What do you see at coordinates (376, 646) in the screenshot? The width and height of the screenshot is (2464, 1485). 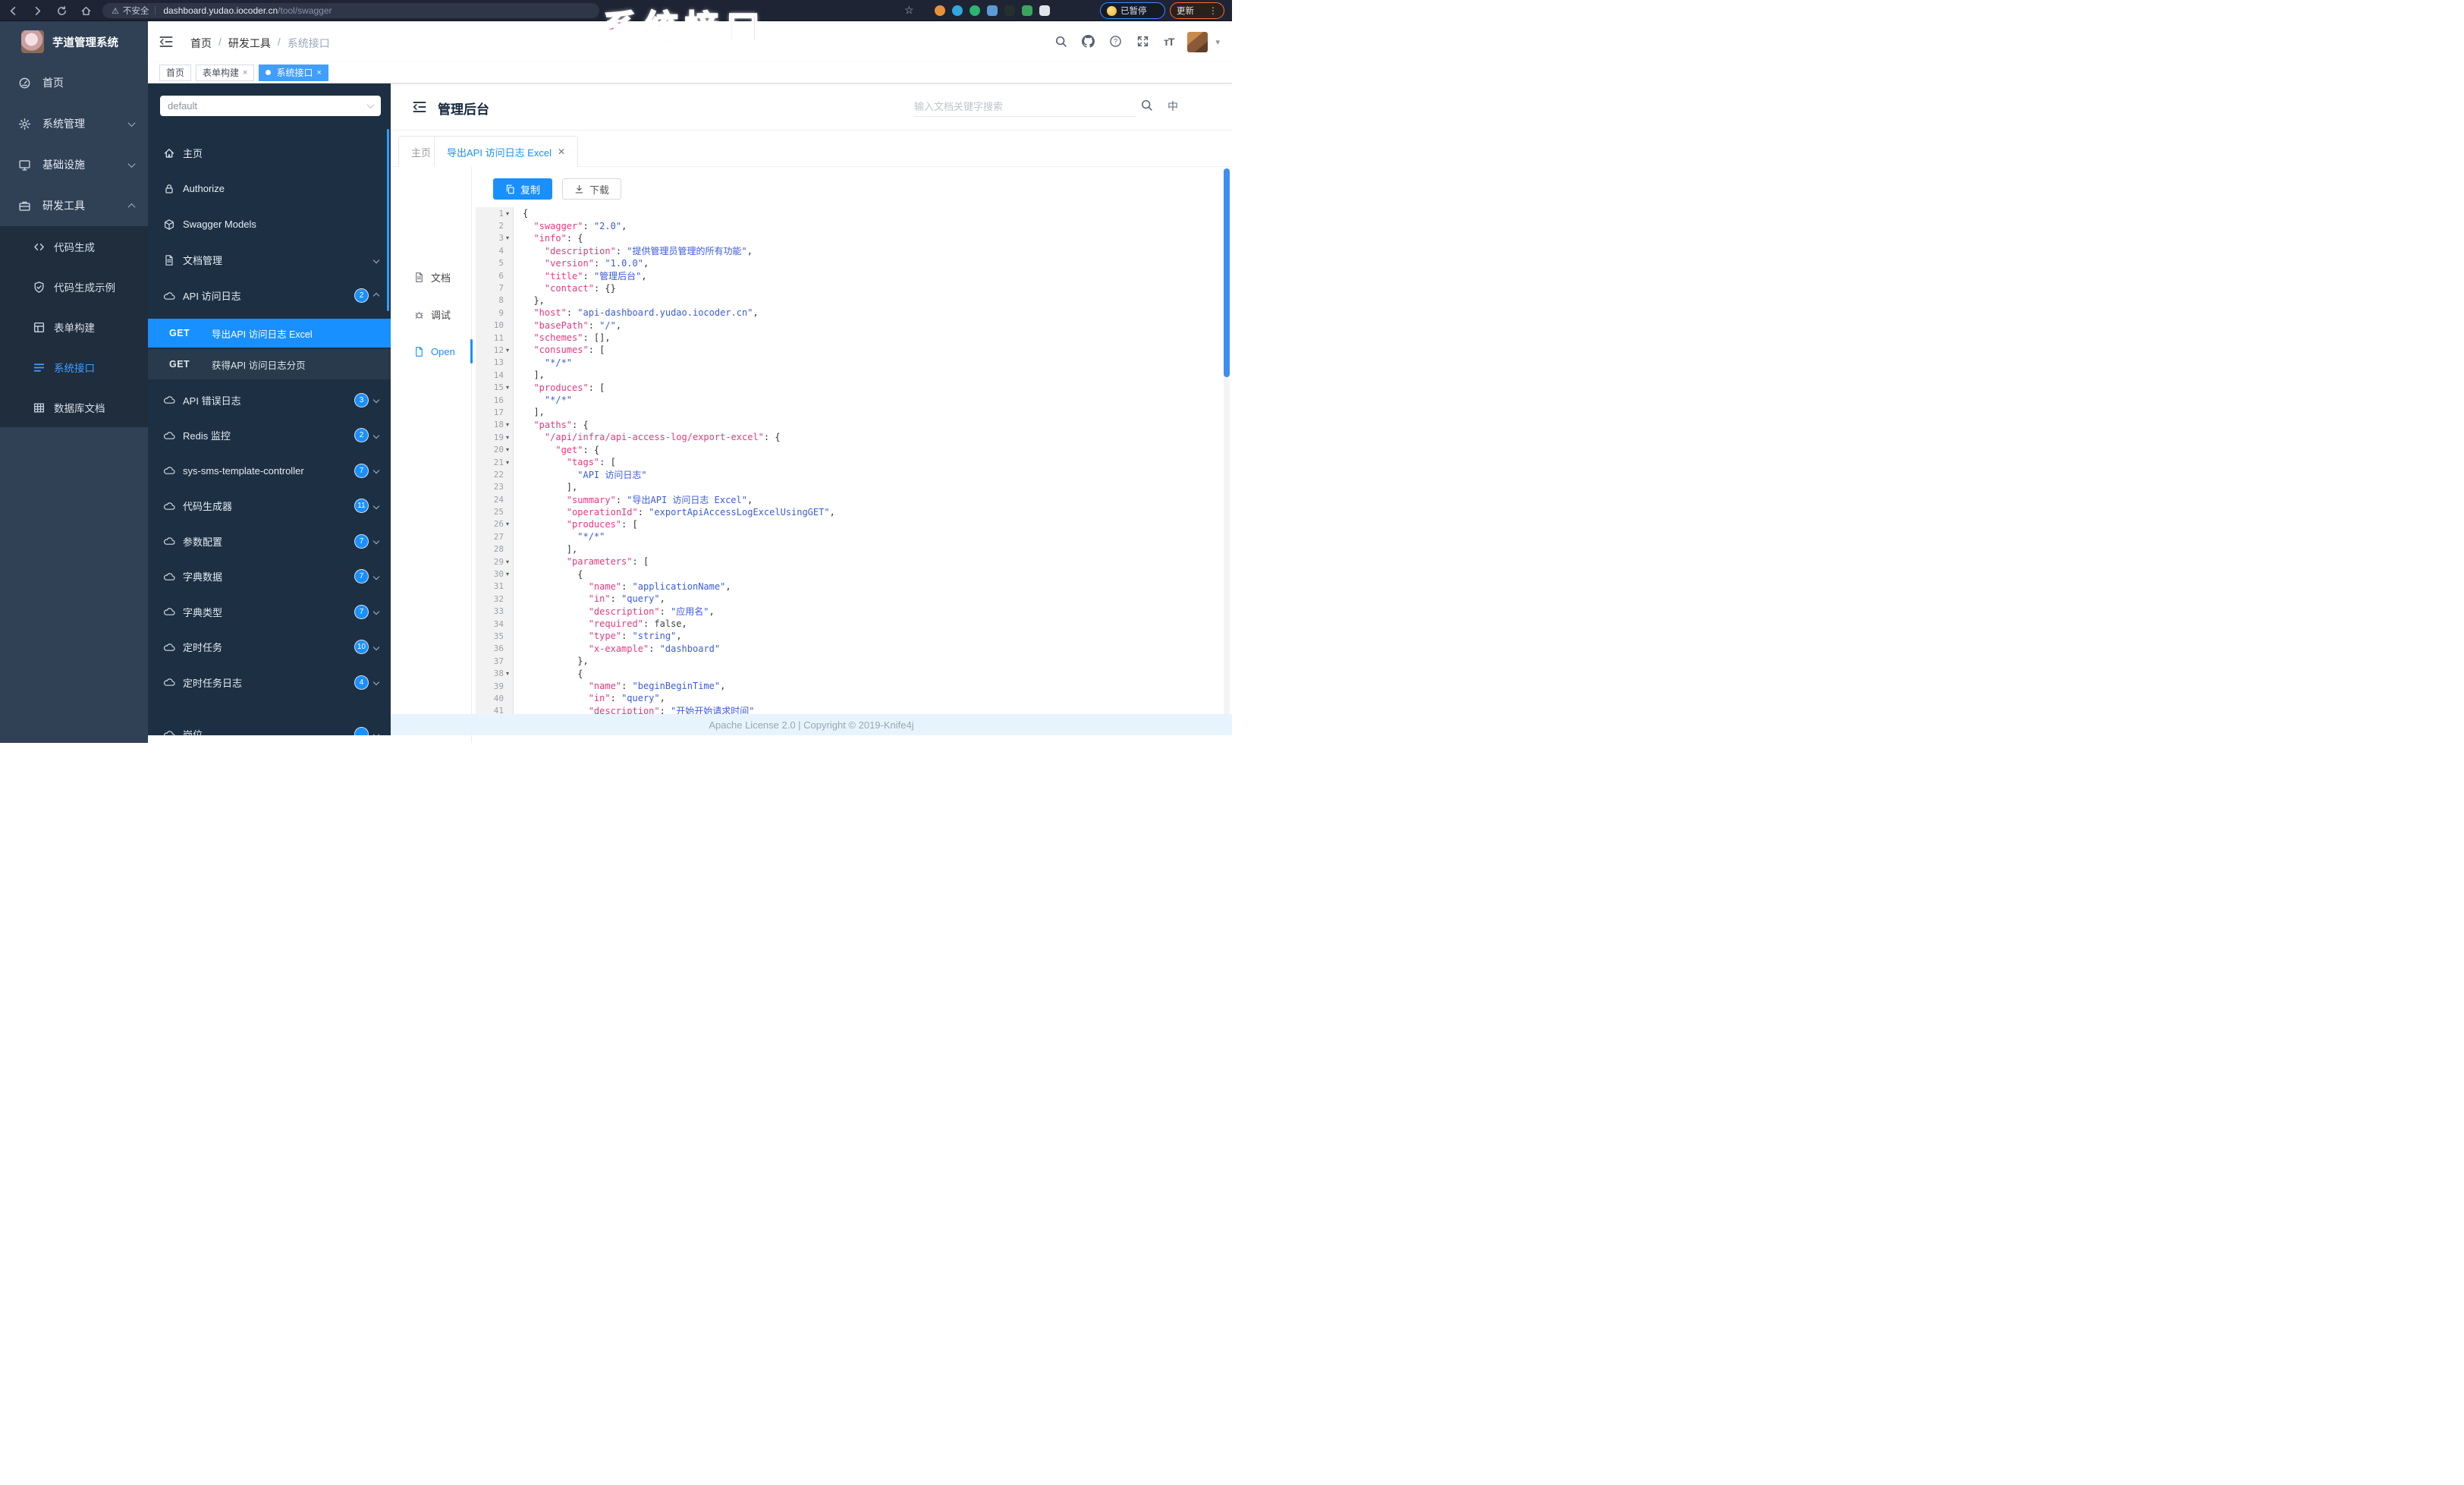 I see `chevron-down-icon` at bounding box center [376, 646].